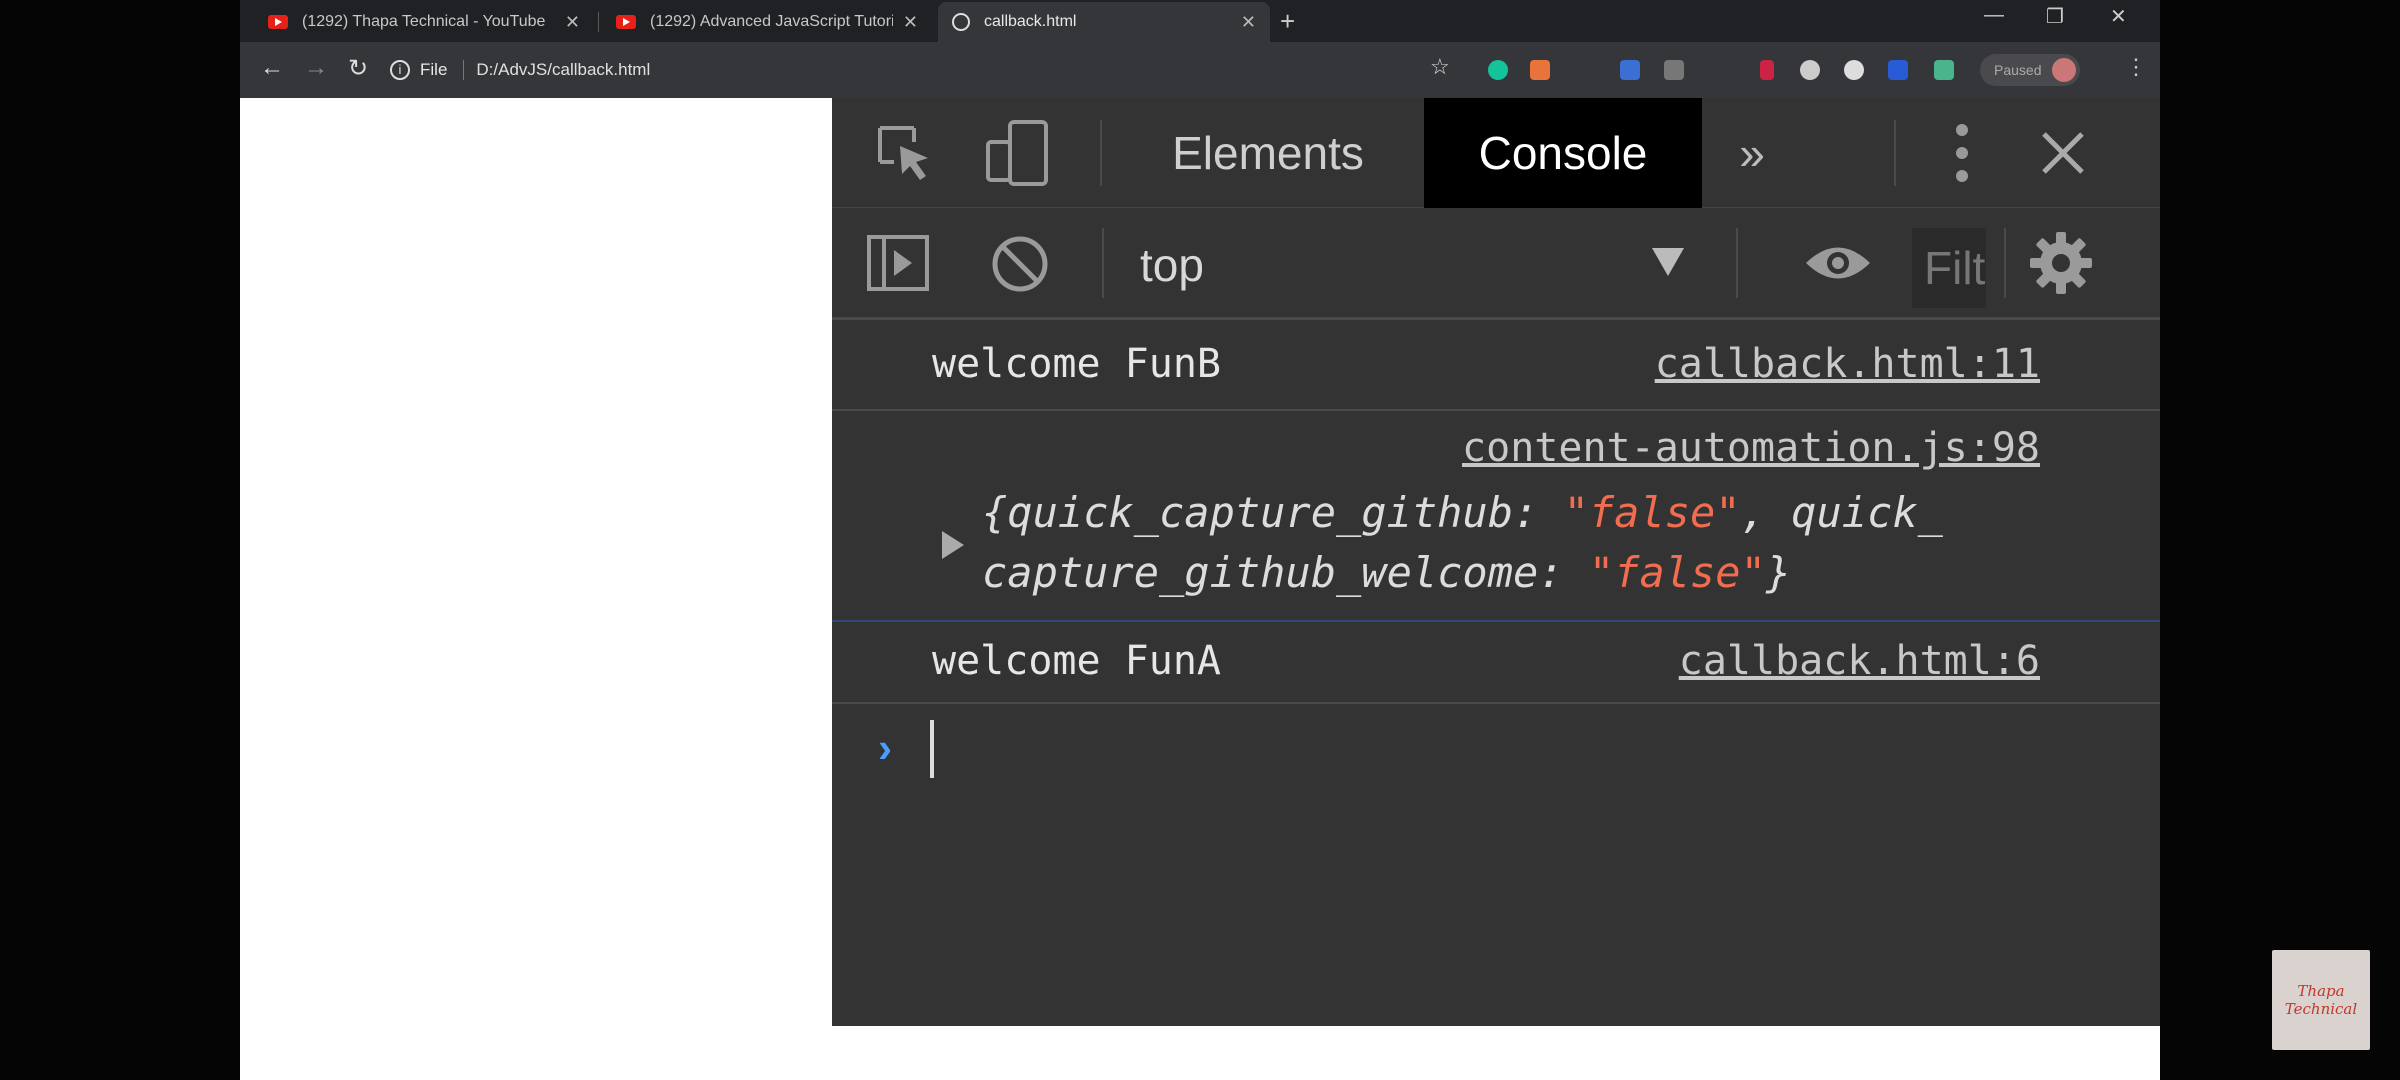 The width and height of the screenshot is (2400, 1080). Describe the element at coordinates (1955, 268) in the screenshot. I see `filter-placeholder: Filter` at that location.